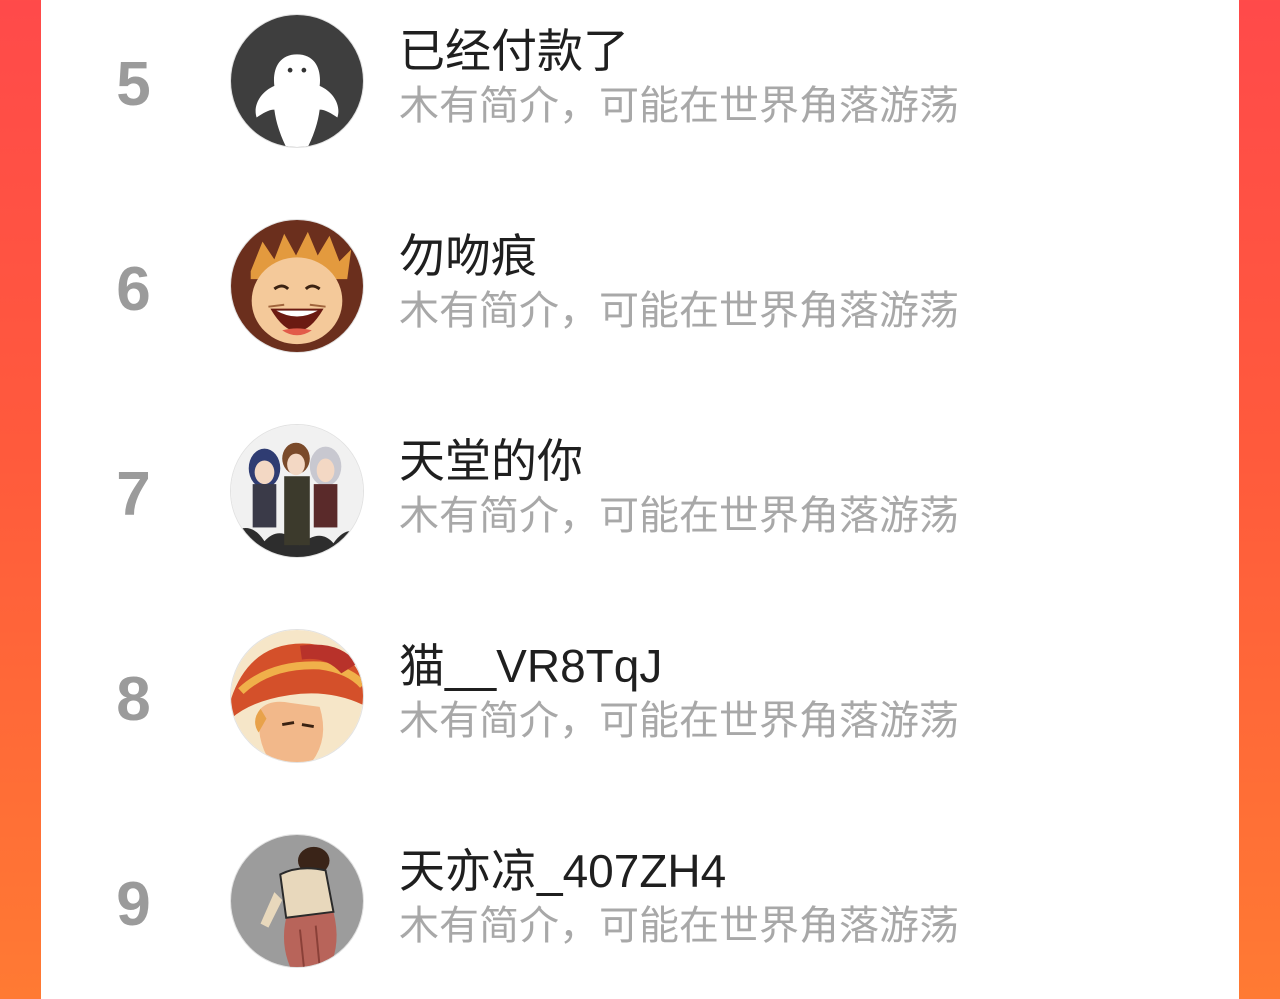  What do you see at coordinates (468, 256) in the screenshot?
I see `user-name: 勿吻痕` at bounding box center [468, 256].